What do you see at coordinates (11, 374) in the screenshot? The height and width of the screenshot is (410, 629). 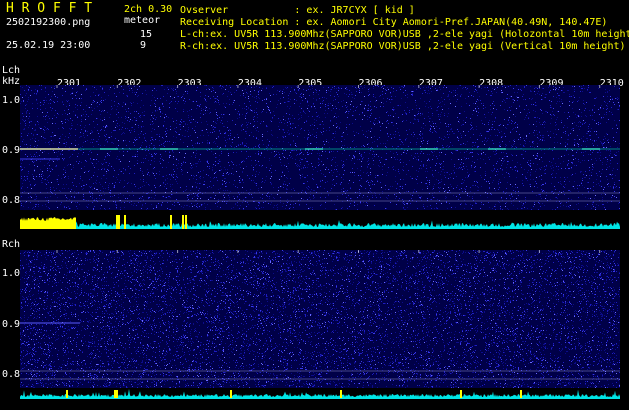 I see `rch-tick-0-8: 0.8` at bounding box center [11, 374].